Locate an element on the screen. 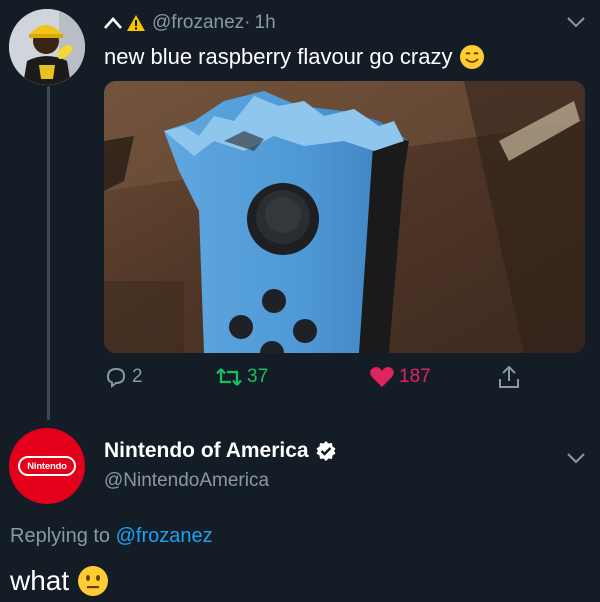 This screenshot has height=602, width=600. share-icon is located at coordinates (509, 376).